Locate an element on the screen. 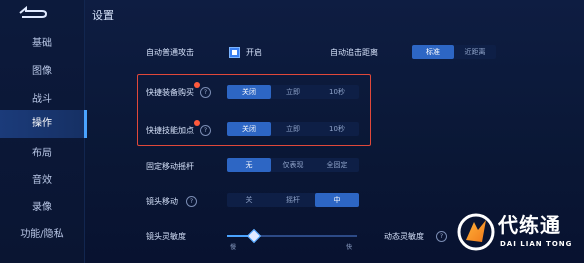 Image resolution: width=584 pixels, height=263 pixels. watermark-text: 代练通 is located at coordinates (529, 225).